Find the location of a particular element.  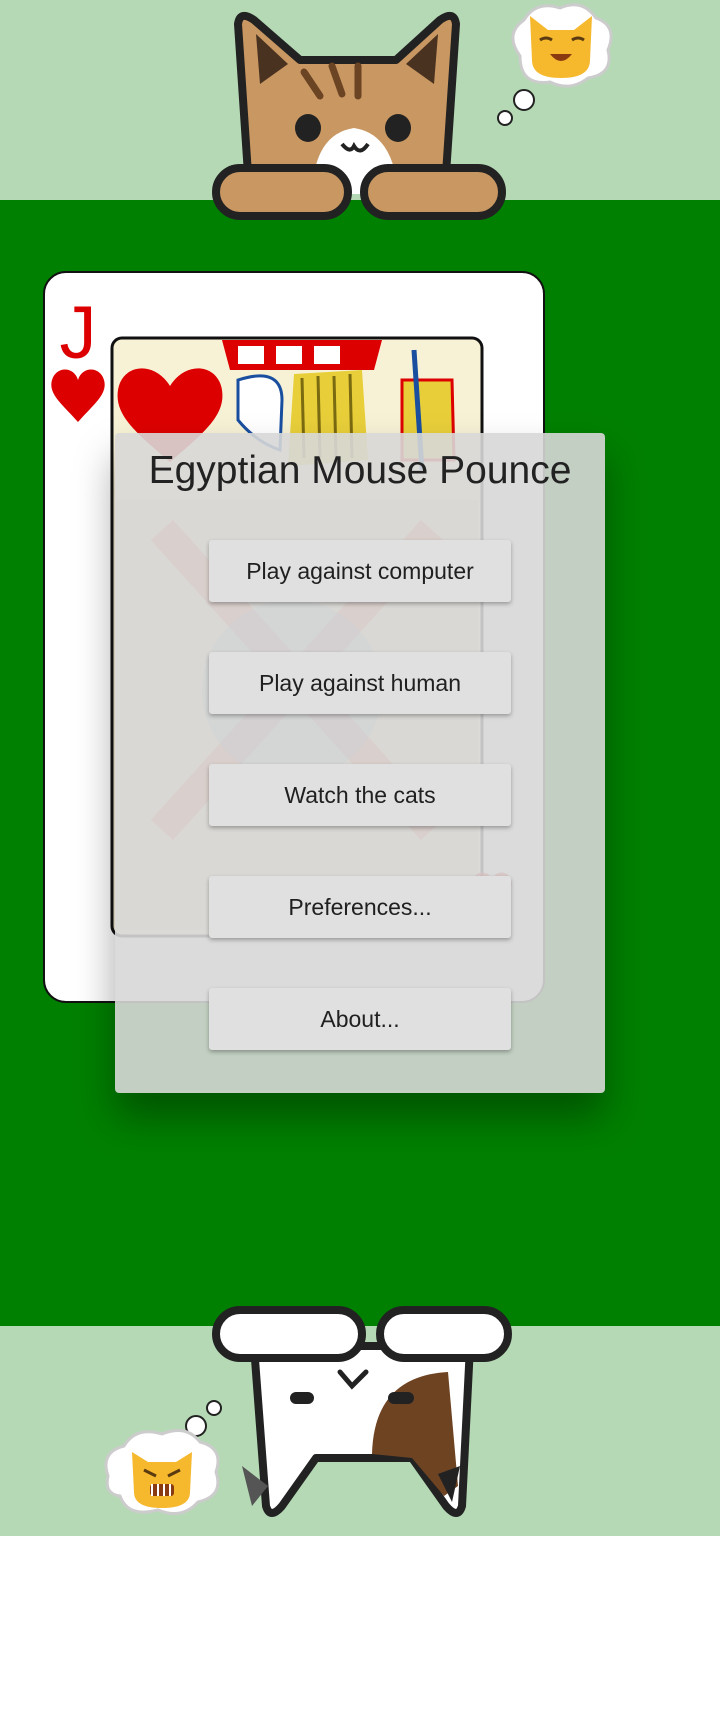

top-cat-opponent is located at coordinates (359, 115).